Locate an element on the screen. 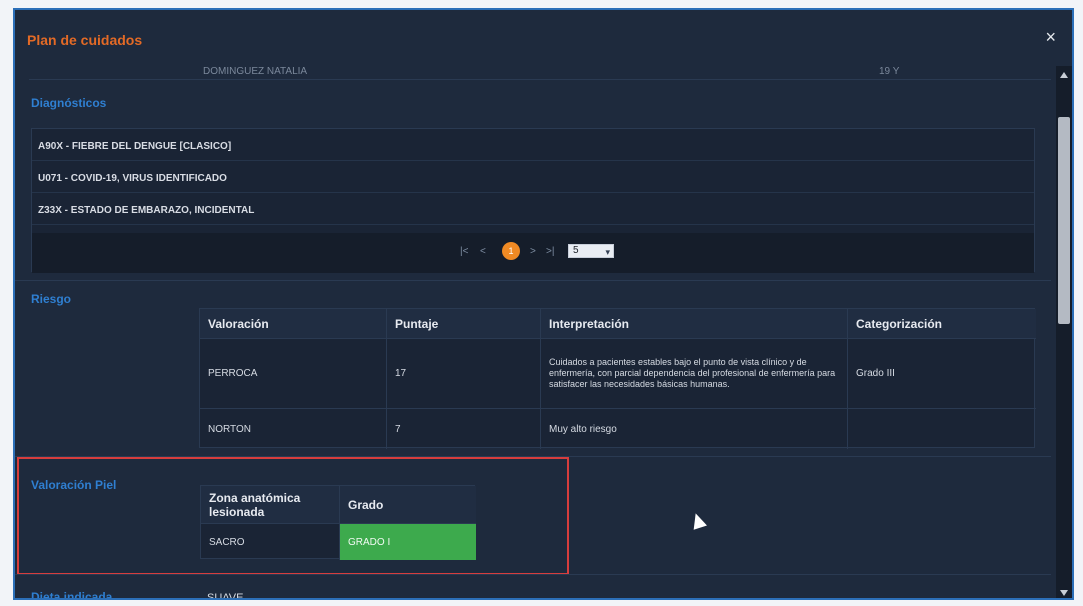 This screenshot has width=1083, height=606. patient-strip: DOMINGUEZ NATALIA 19 Y is located at coordinates (533, 73).